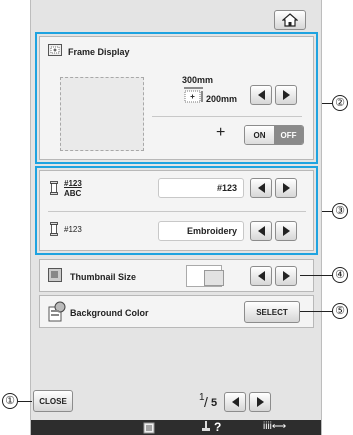  What do you see at coordinates (217, 427) in the screenshot?
I see `help-icon: ?` at bounding box center [217, 427].